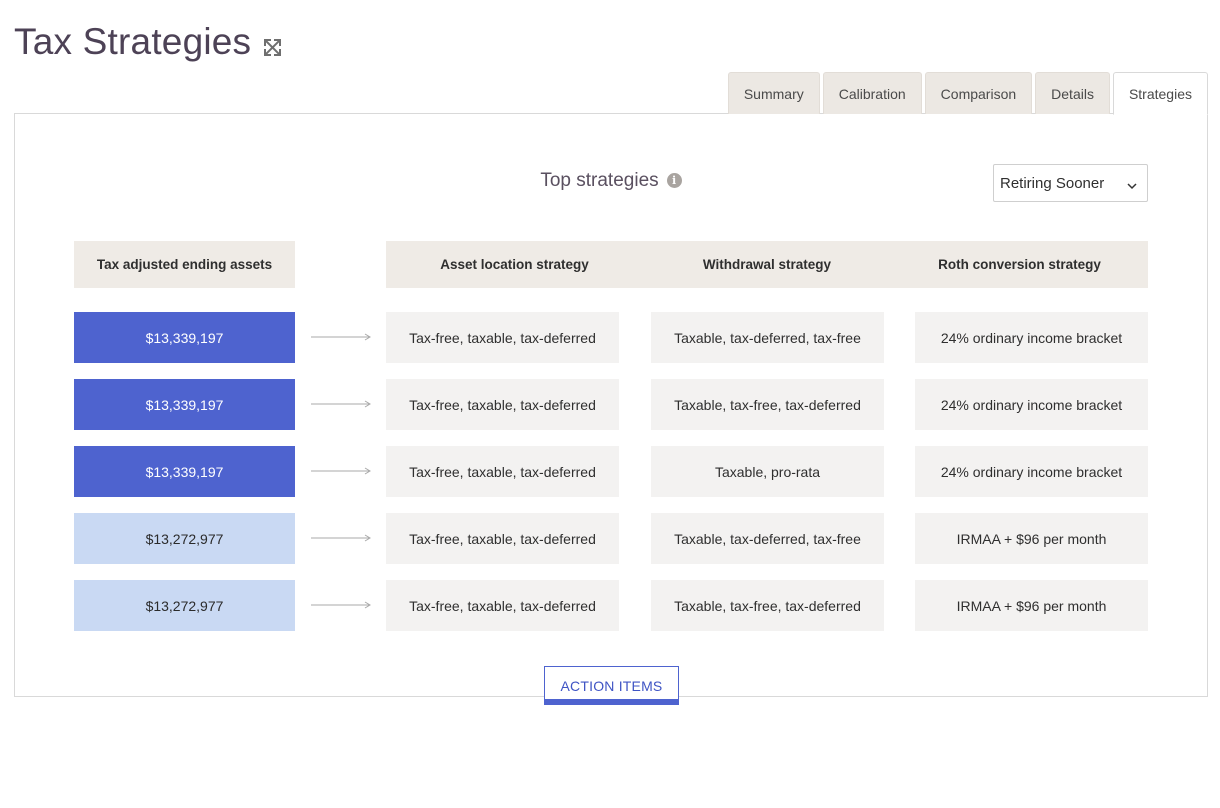 The width and height of the screenshot is (1220, 808). Describe the element at coordinates (1160, 93) in the screenshot. I see `tab-strategies: Strategies` at that location.